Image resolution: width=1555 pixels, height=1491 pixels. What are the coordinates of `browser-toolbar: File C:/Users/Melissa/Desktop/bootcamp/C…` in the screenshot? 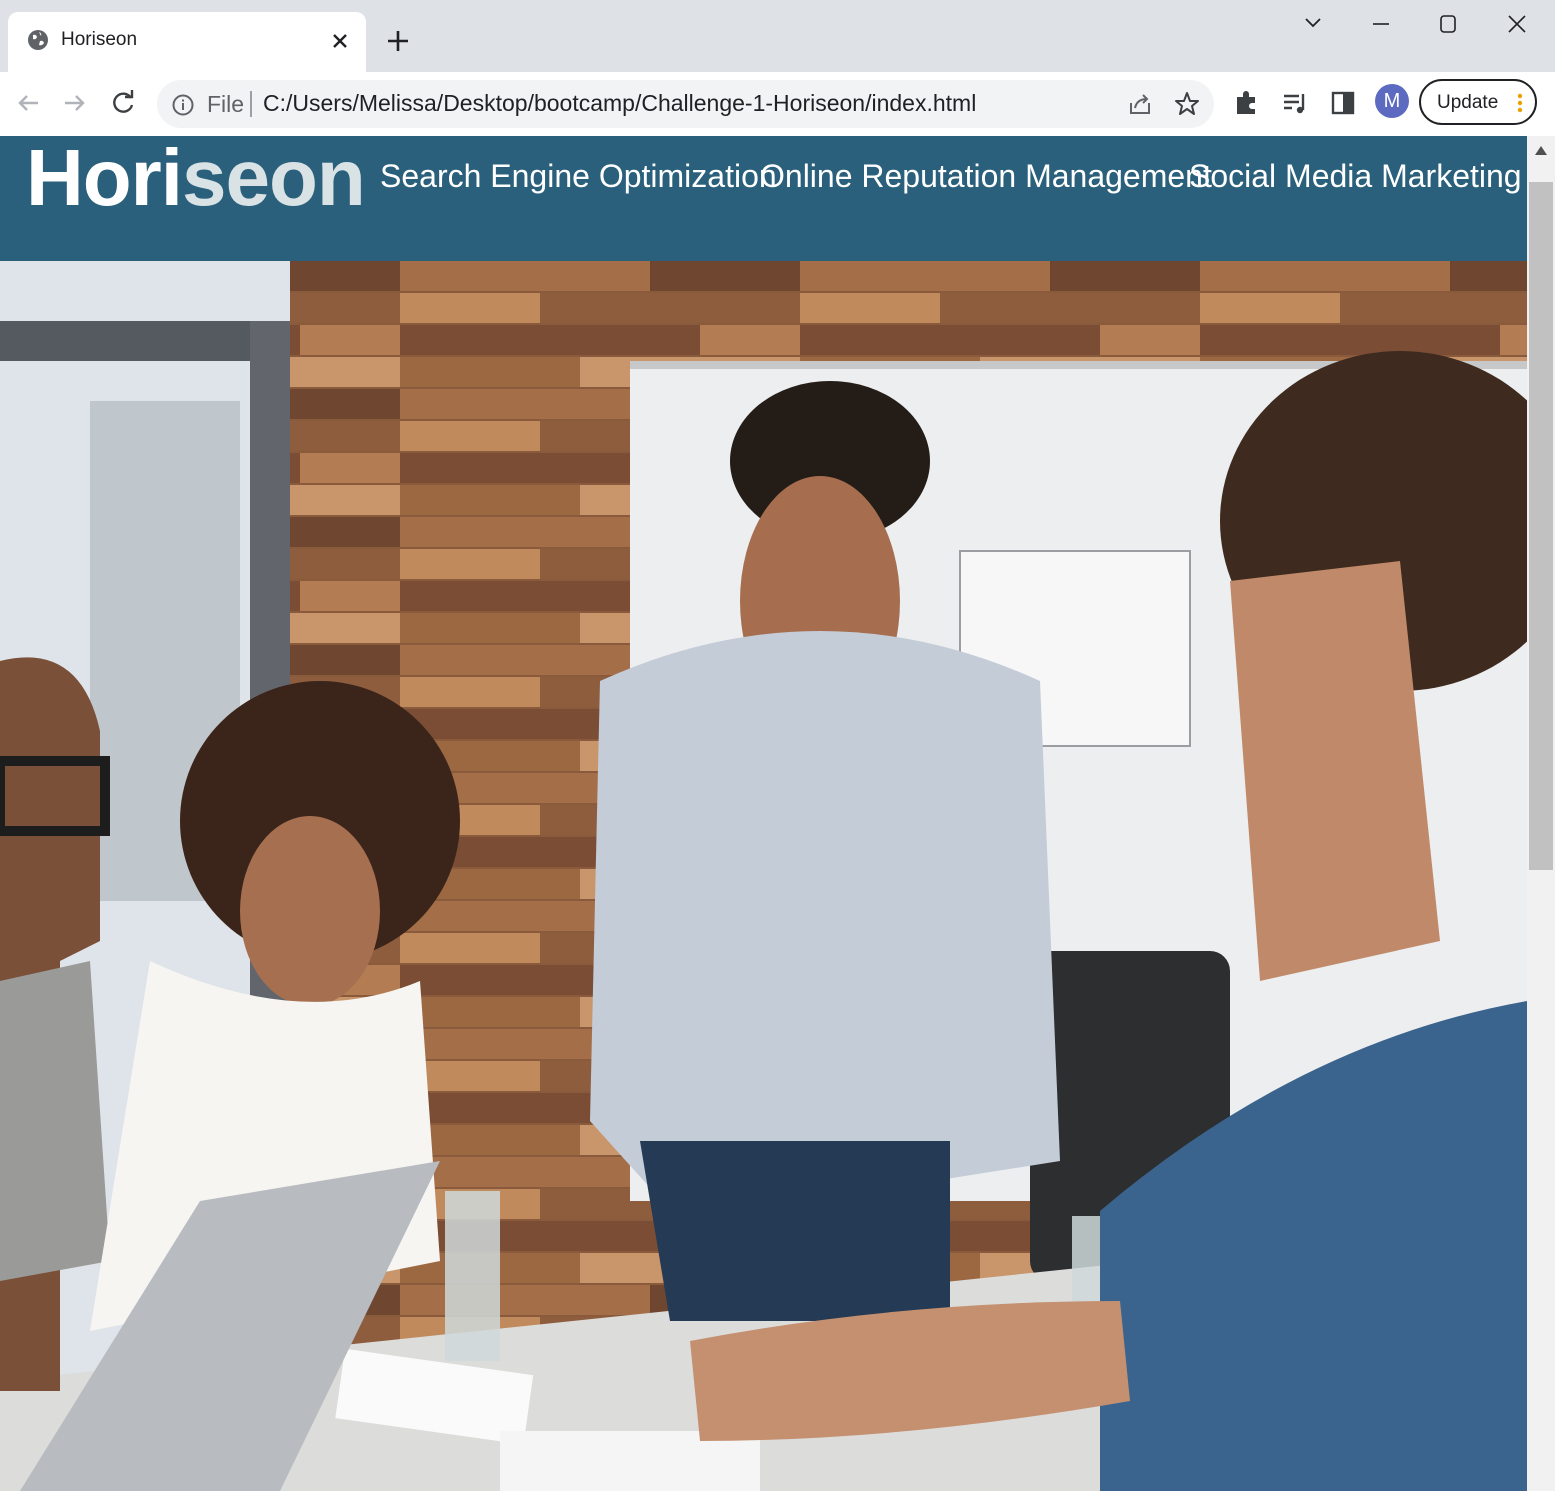 It's located at (777, 104).